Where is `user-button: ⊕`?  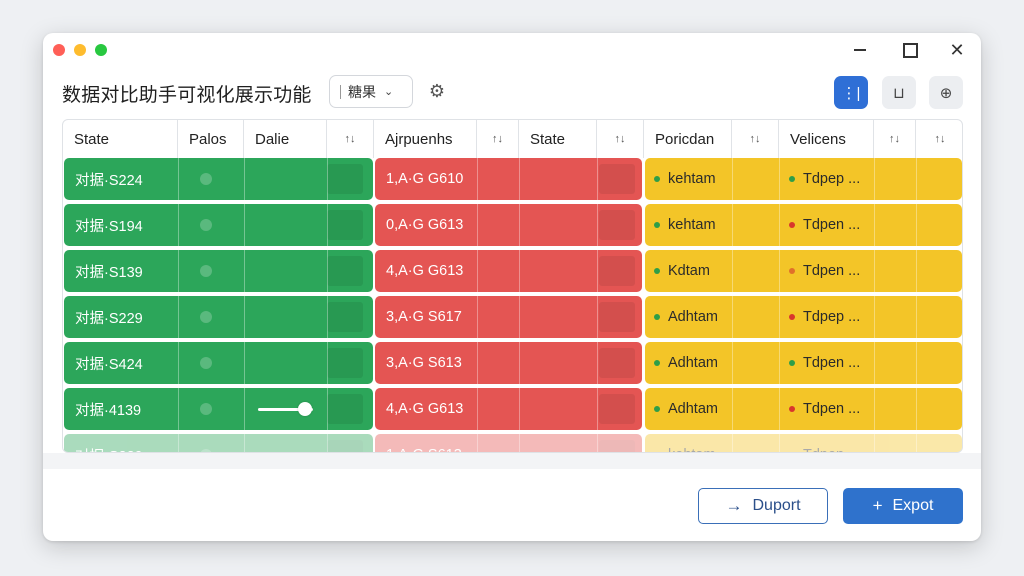
user-button: ⊕ is located at coordinates (946, 92).